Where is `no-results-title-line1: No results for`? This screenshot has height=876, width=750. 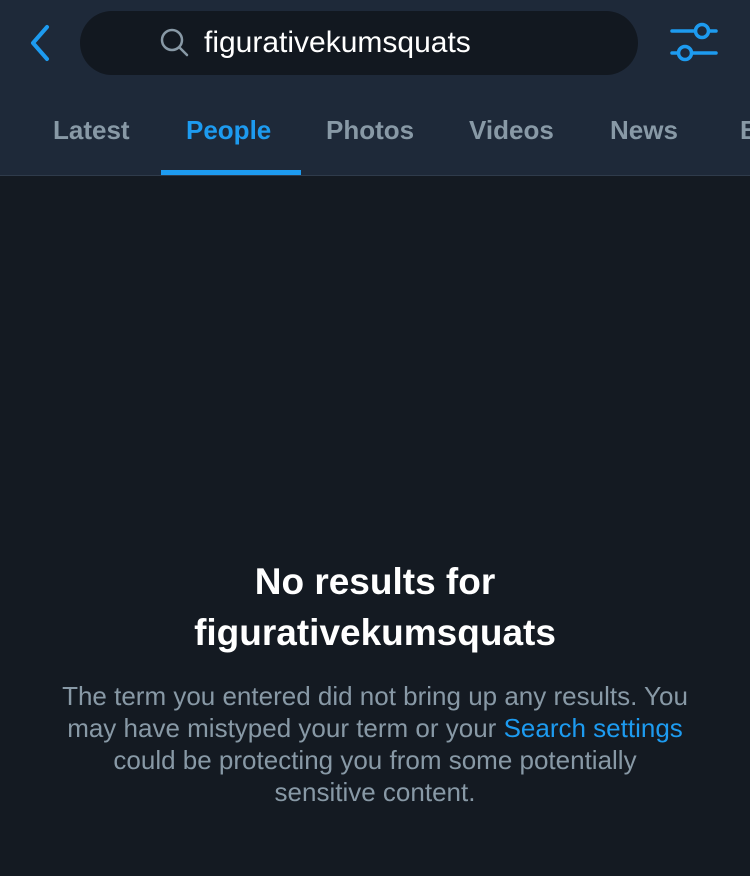 no-results-title-line1: No results for is located at coordinates (375, 581).